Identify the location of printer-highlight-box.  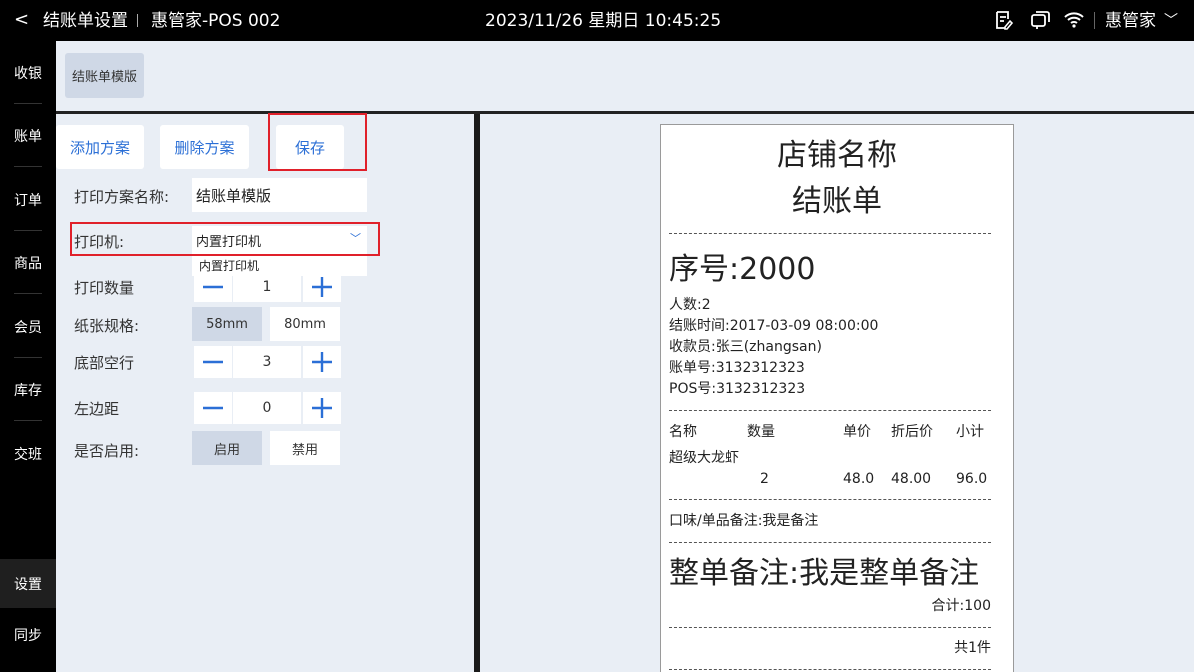
(225, 239).